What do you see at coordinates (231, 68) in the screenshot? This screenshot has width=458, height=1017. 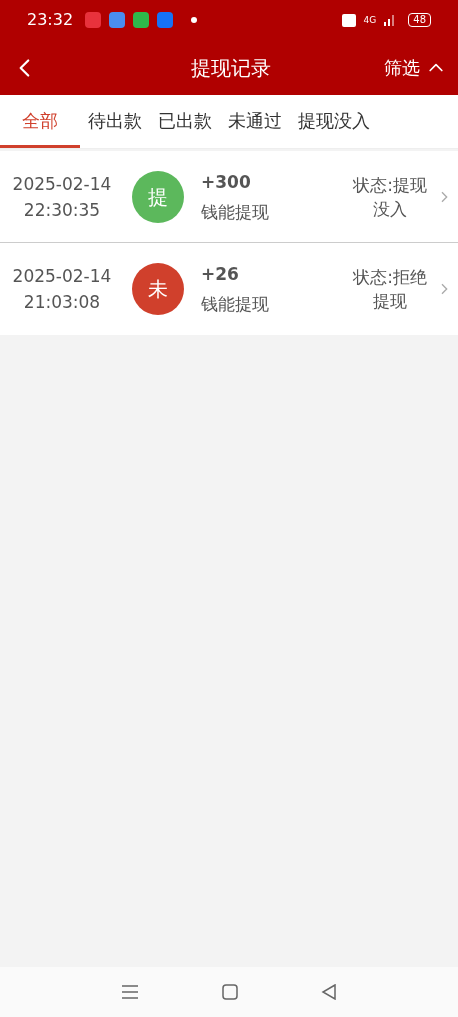 I see `page-title: 提现记录` at bounding box center [231, 68].